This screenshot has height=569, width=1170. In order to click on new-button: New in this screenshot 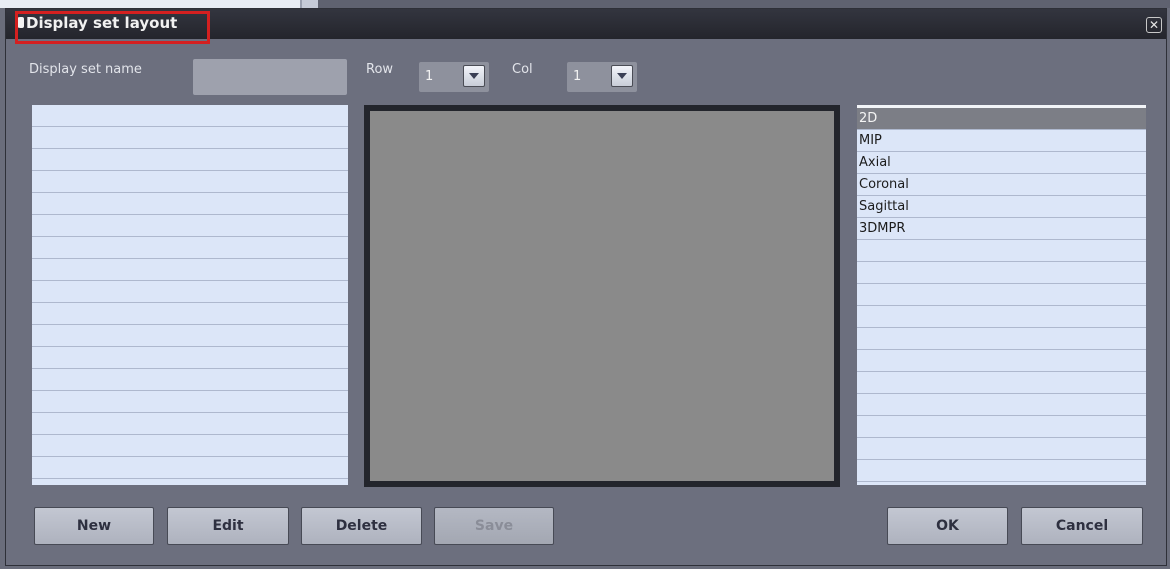, I will do `click(94, 526)`.